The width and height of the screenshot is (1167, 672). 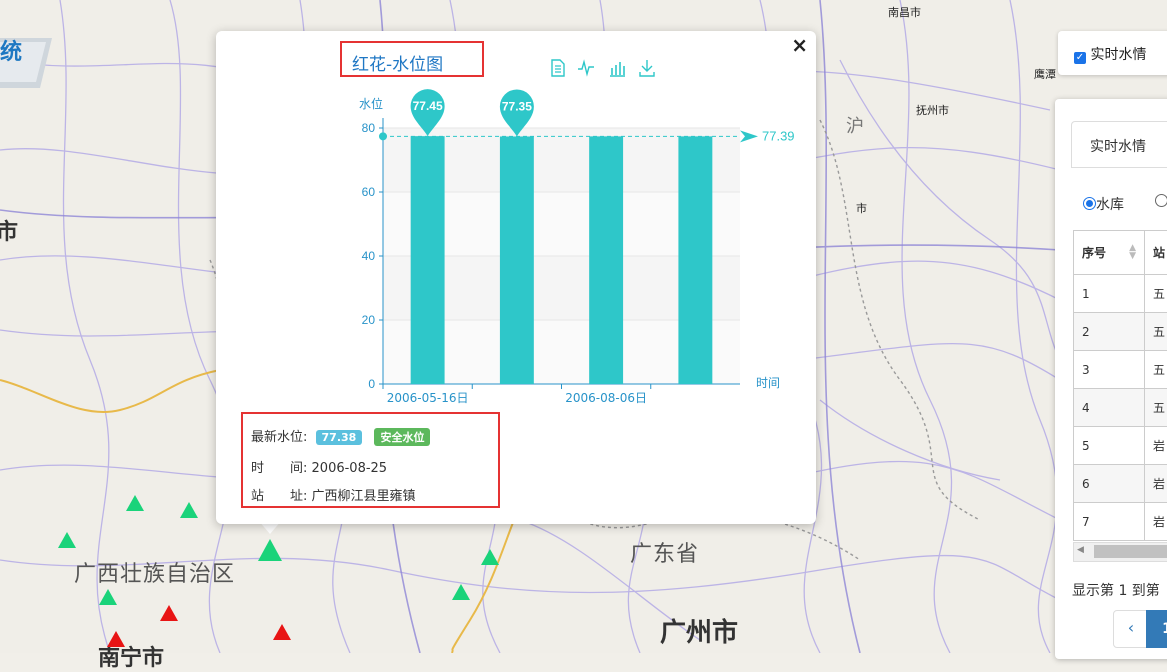 What do you see at coordinates (1109, 408) in the screenshot?
I see `cell-index: 4` at bounding box center [1109, 408].